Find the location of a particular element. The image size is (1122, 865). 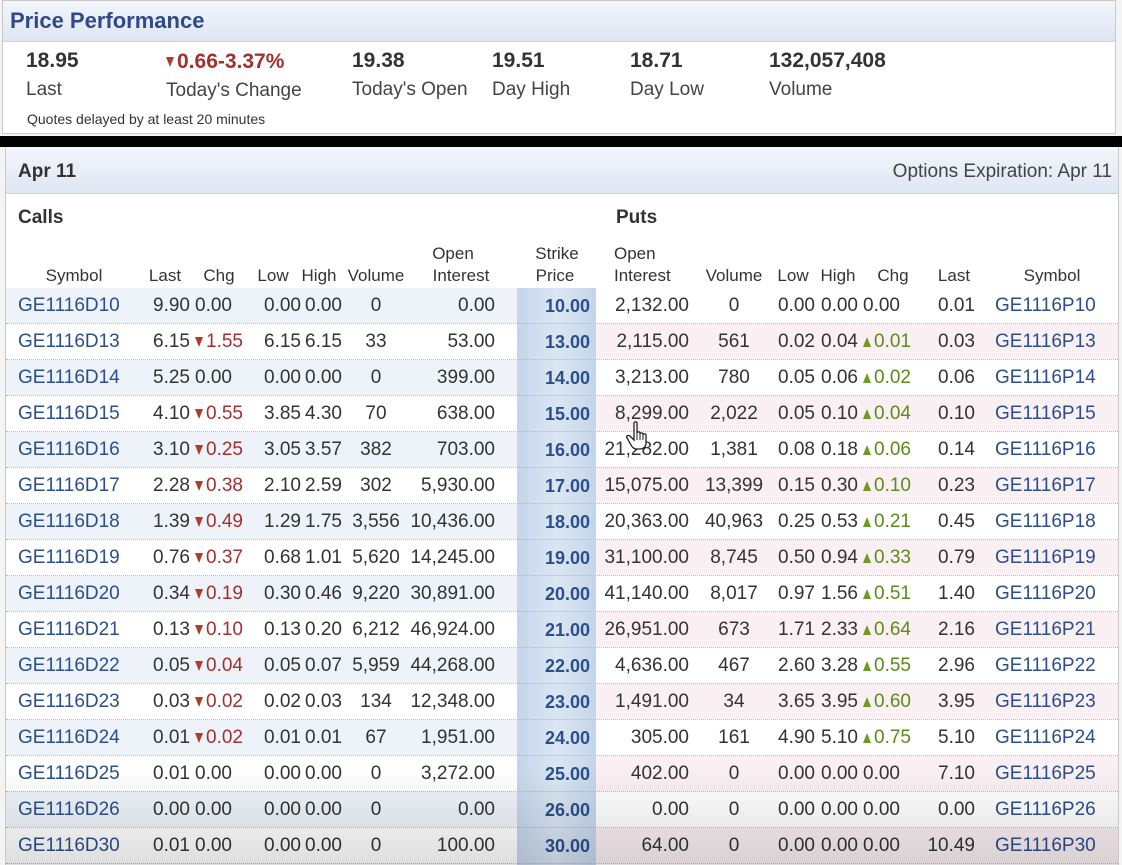

col-call-low: Low is located at coordinates (272, 276).